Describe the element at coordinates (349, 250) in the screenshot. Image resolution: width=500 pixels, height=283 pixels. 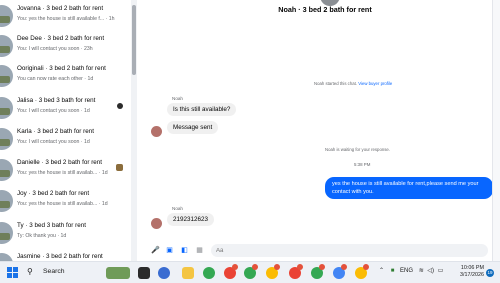
I see `message-input` at that location.